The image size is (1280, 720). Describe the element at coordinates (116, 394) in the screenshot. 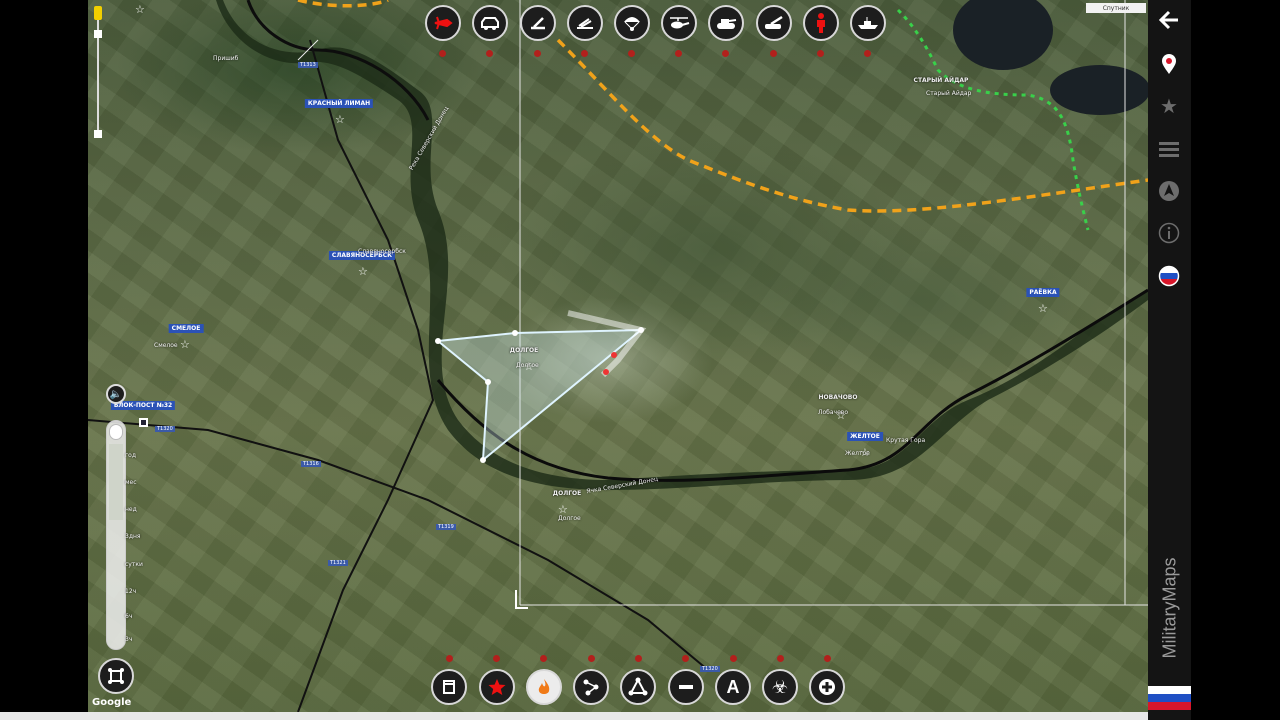

I see `sound-icon: 🔈` at that location.